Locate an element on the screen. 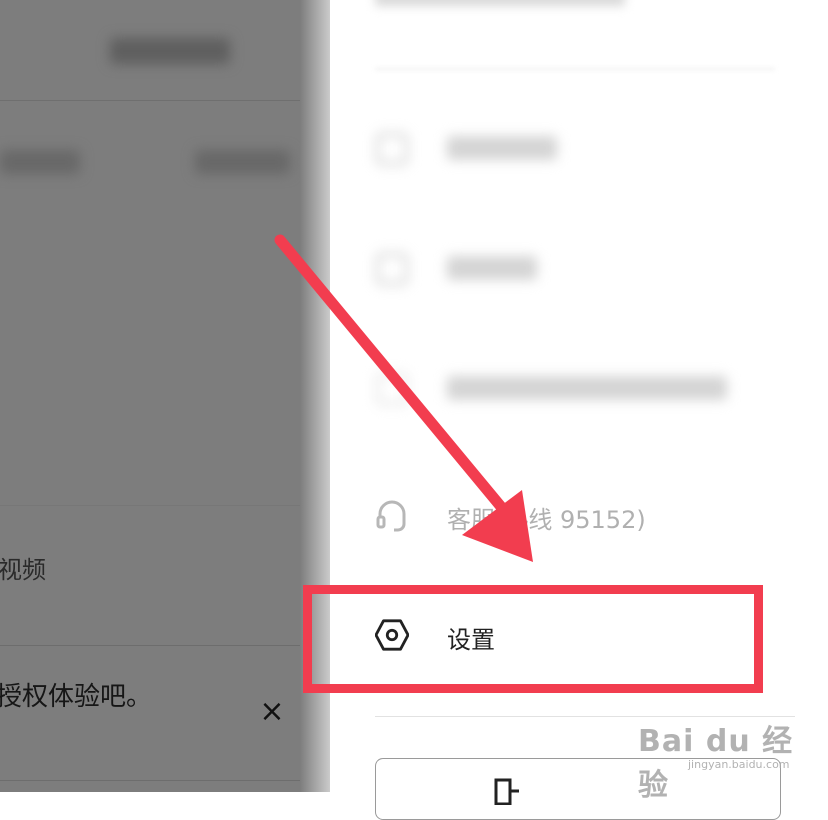  close-icon: × is located at coordinates (272, 712).